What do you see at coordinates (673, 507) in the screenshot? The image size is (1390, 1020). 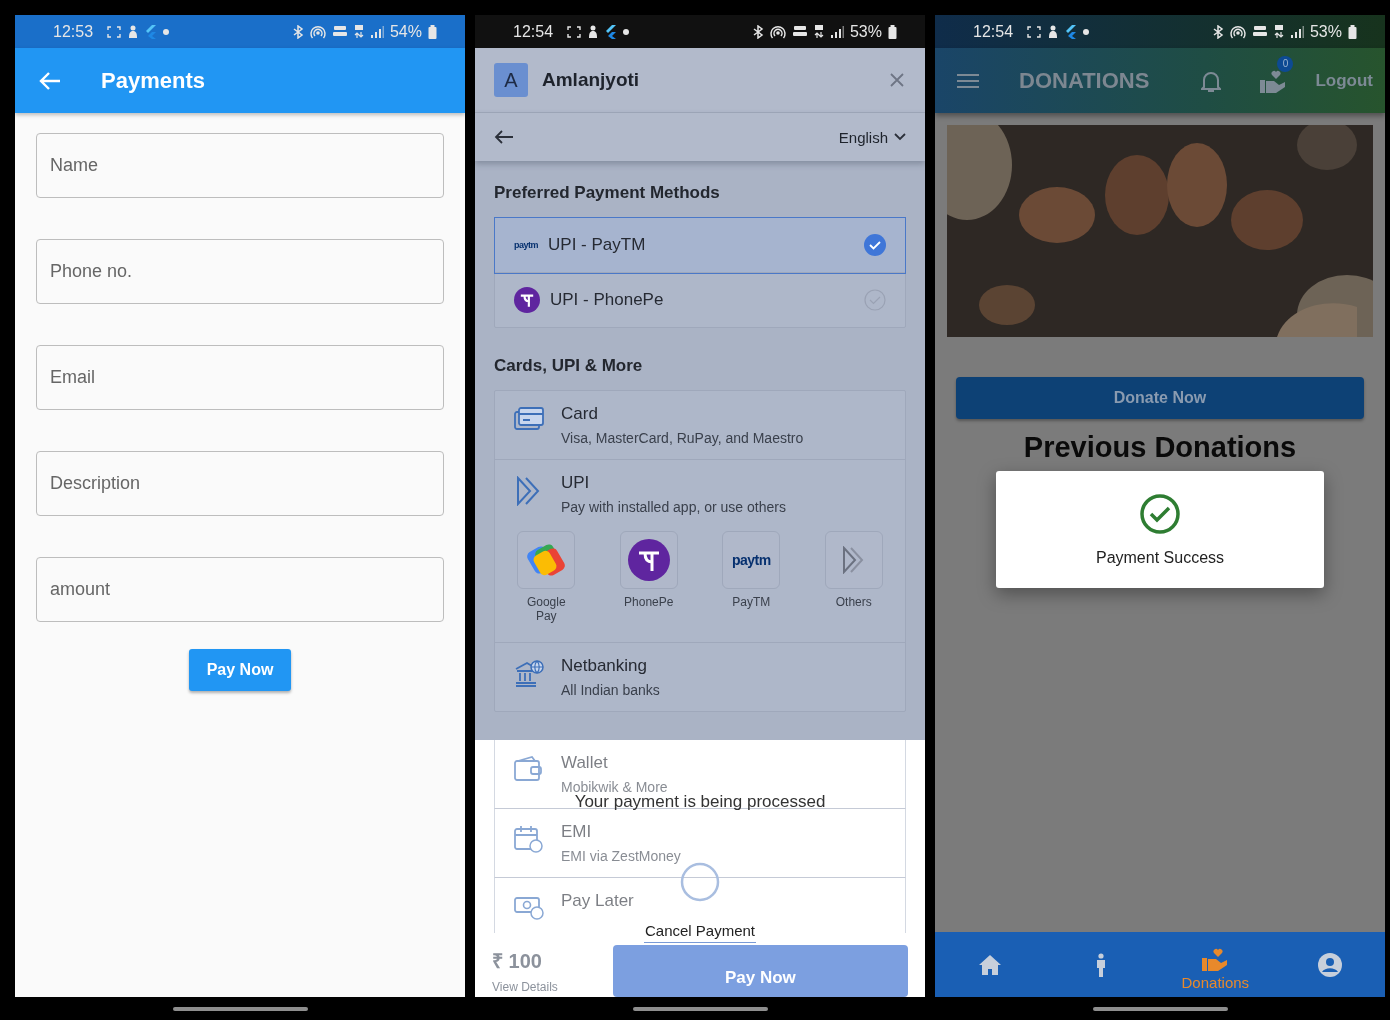 I see `method-subtitle: Pay with installed app, or use others` at bounding box center [673, 507].